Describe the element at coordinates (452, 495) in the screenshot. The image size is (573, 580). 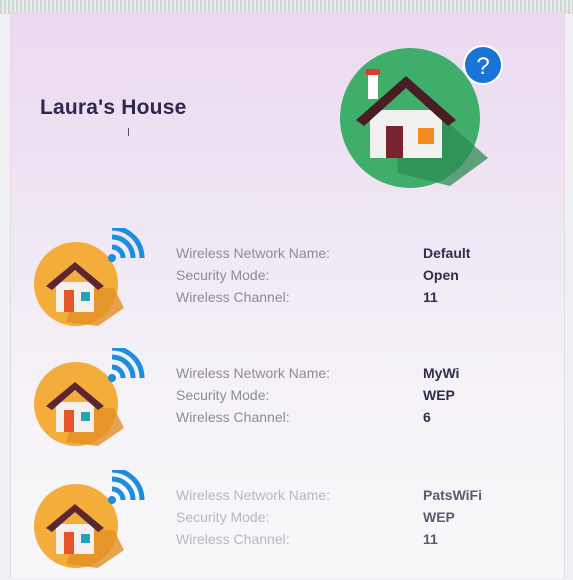
I see `network-name-value: PatsWiFi` at that location.